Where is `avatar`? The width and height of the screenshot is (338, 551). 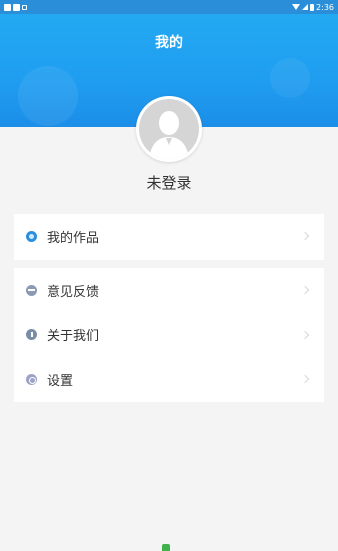
avatar is located at coordinates (169, 129).